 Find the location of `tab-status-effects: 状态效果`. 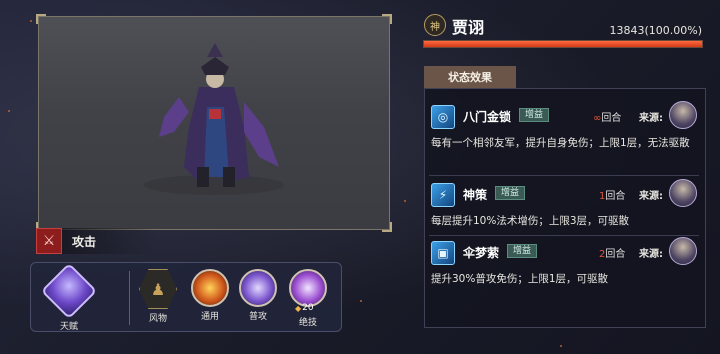

tab-status-effects: 状态效果 is located at coordinates (470, 77).